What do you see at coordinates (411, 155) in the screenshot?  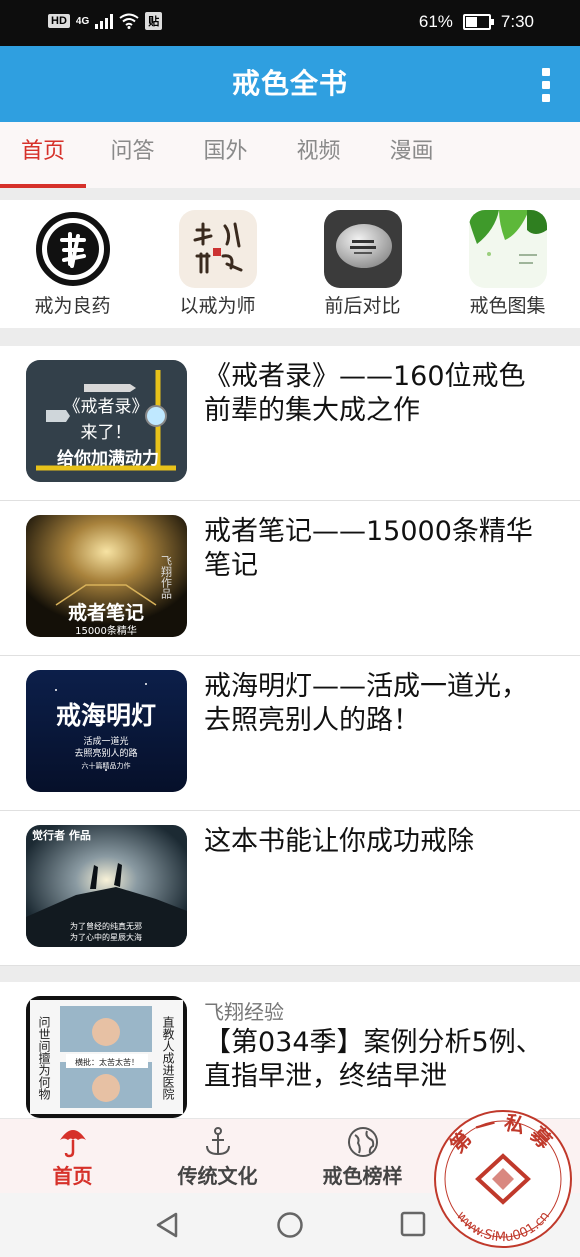 I see `tab-comics: 漫画` at bounding box center [411, 155].